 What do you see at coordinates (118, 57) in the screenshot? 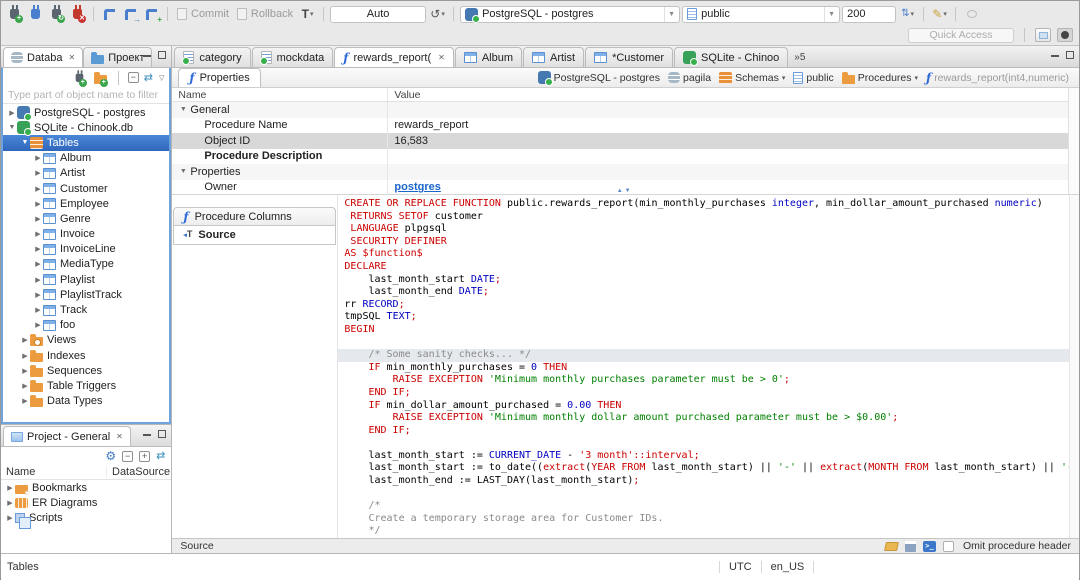
I see `tab-project-explorer: Проект` at bounding box center [118, 57].